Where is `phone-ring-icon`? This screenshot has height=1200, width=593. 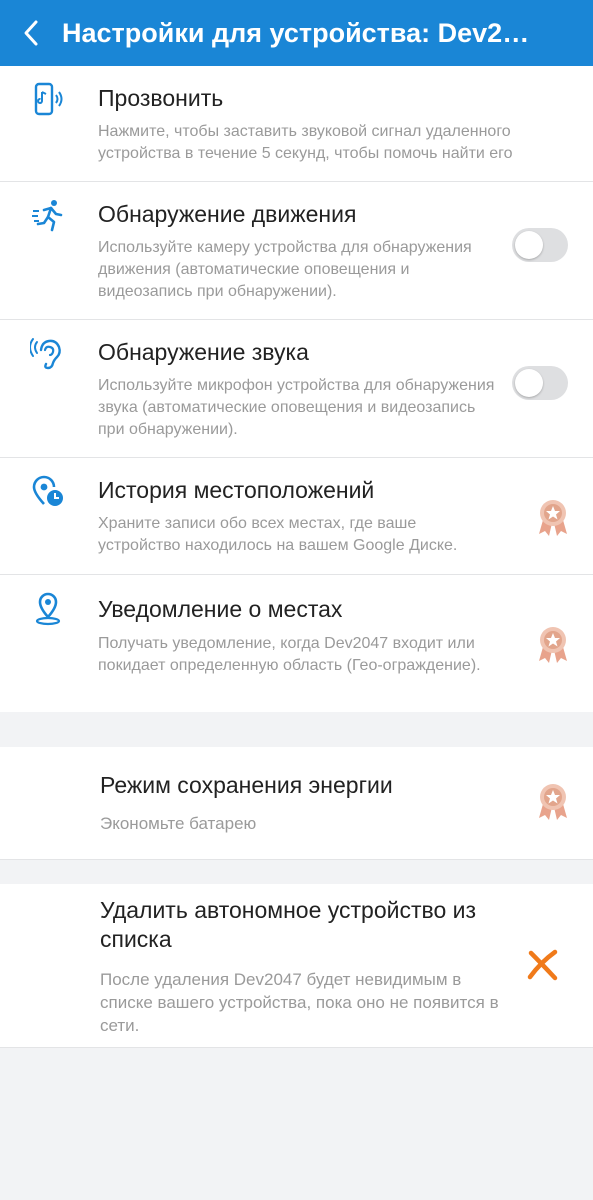
phone-ring-icon is located at coordinates (48, 99).